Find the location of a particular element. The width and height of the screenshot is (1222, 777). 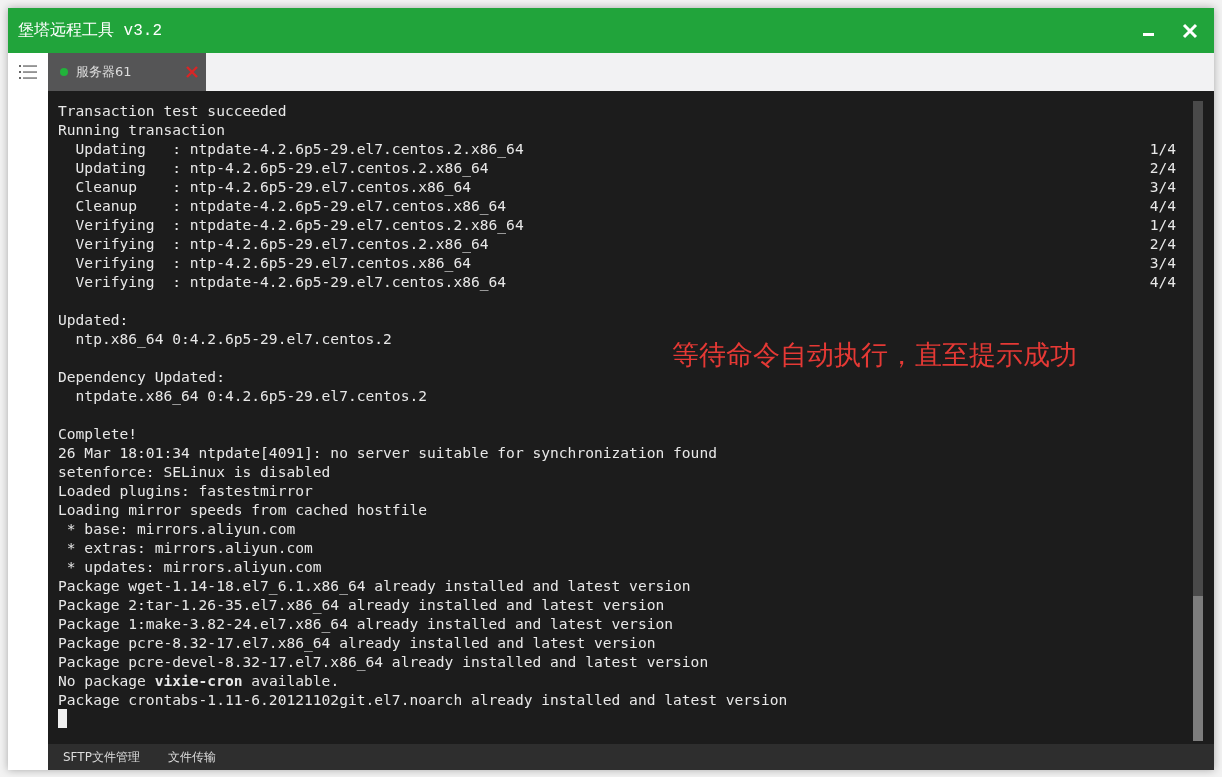

server-tab: 服务器61 is located at coordinates (127, 72).